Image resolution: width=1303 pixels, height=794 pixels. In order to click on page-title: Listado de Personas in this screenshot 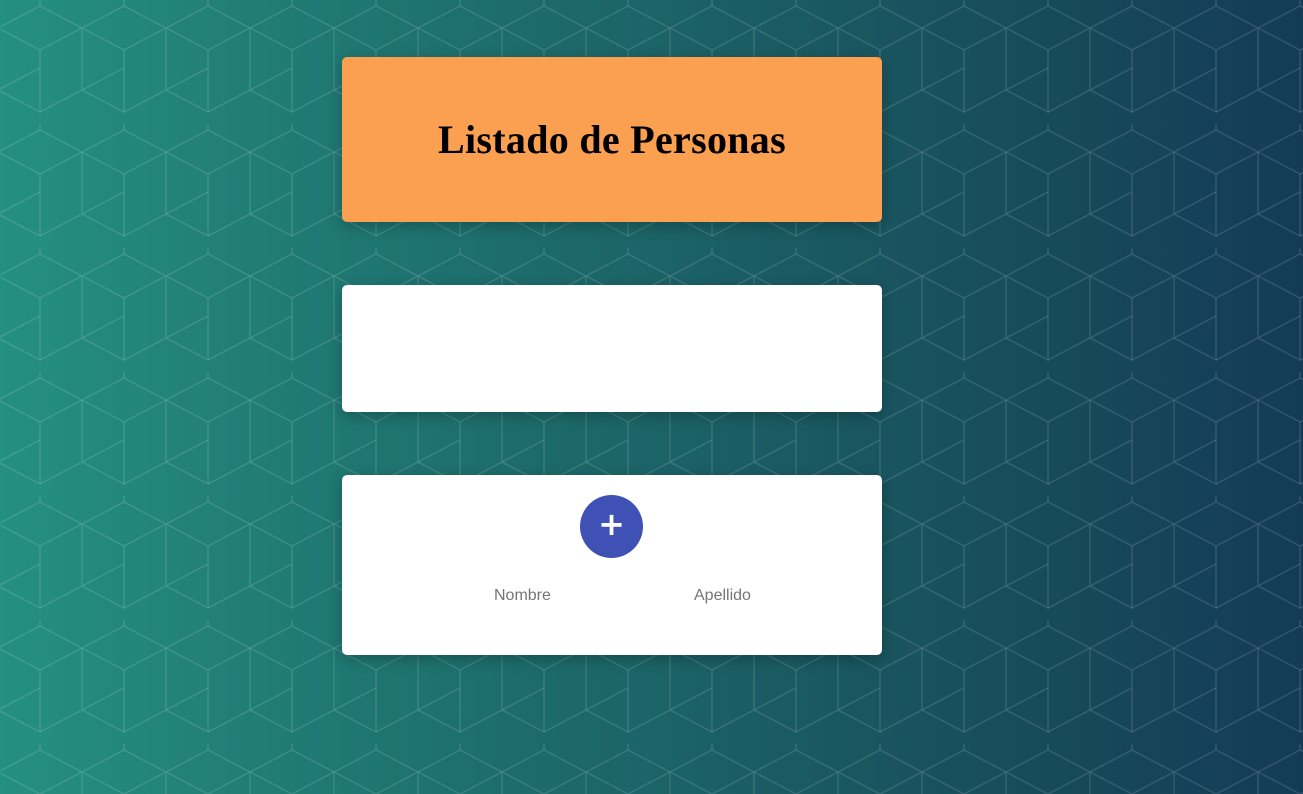, I will do `click(612, 139)`.